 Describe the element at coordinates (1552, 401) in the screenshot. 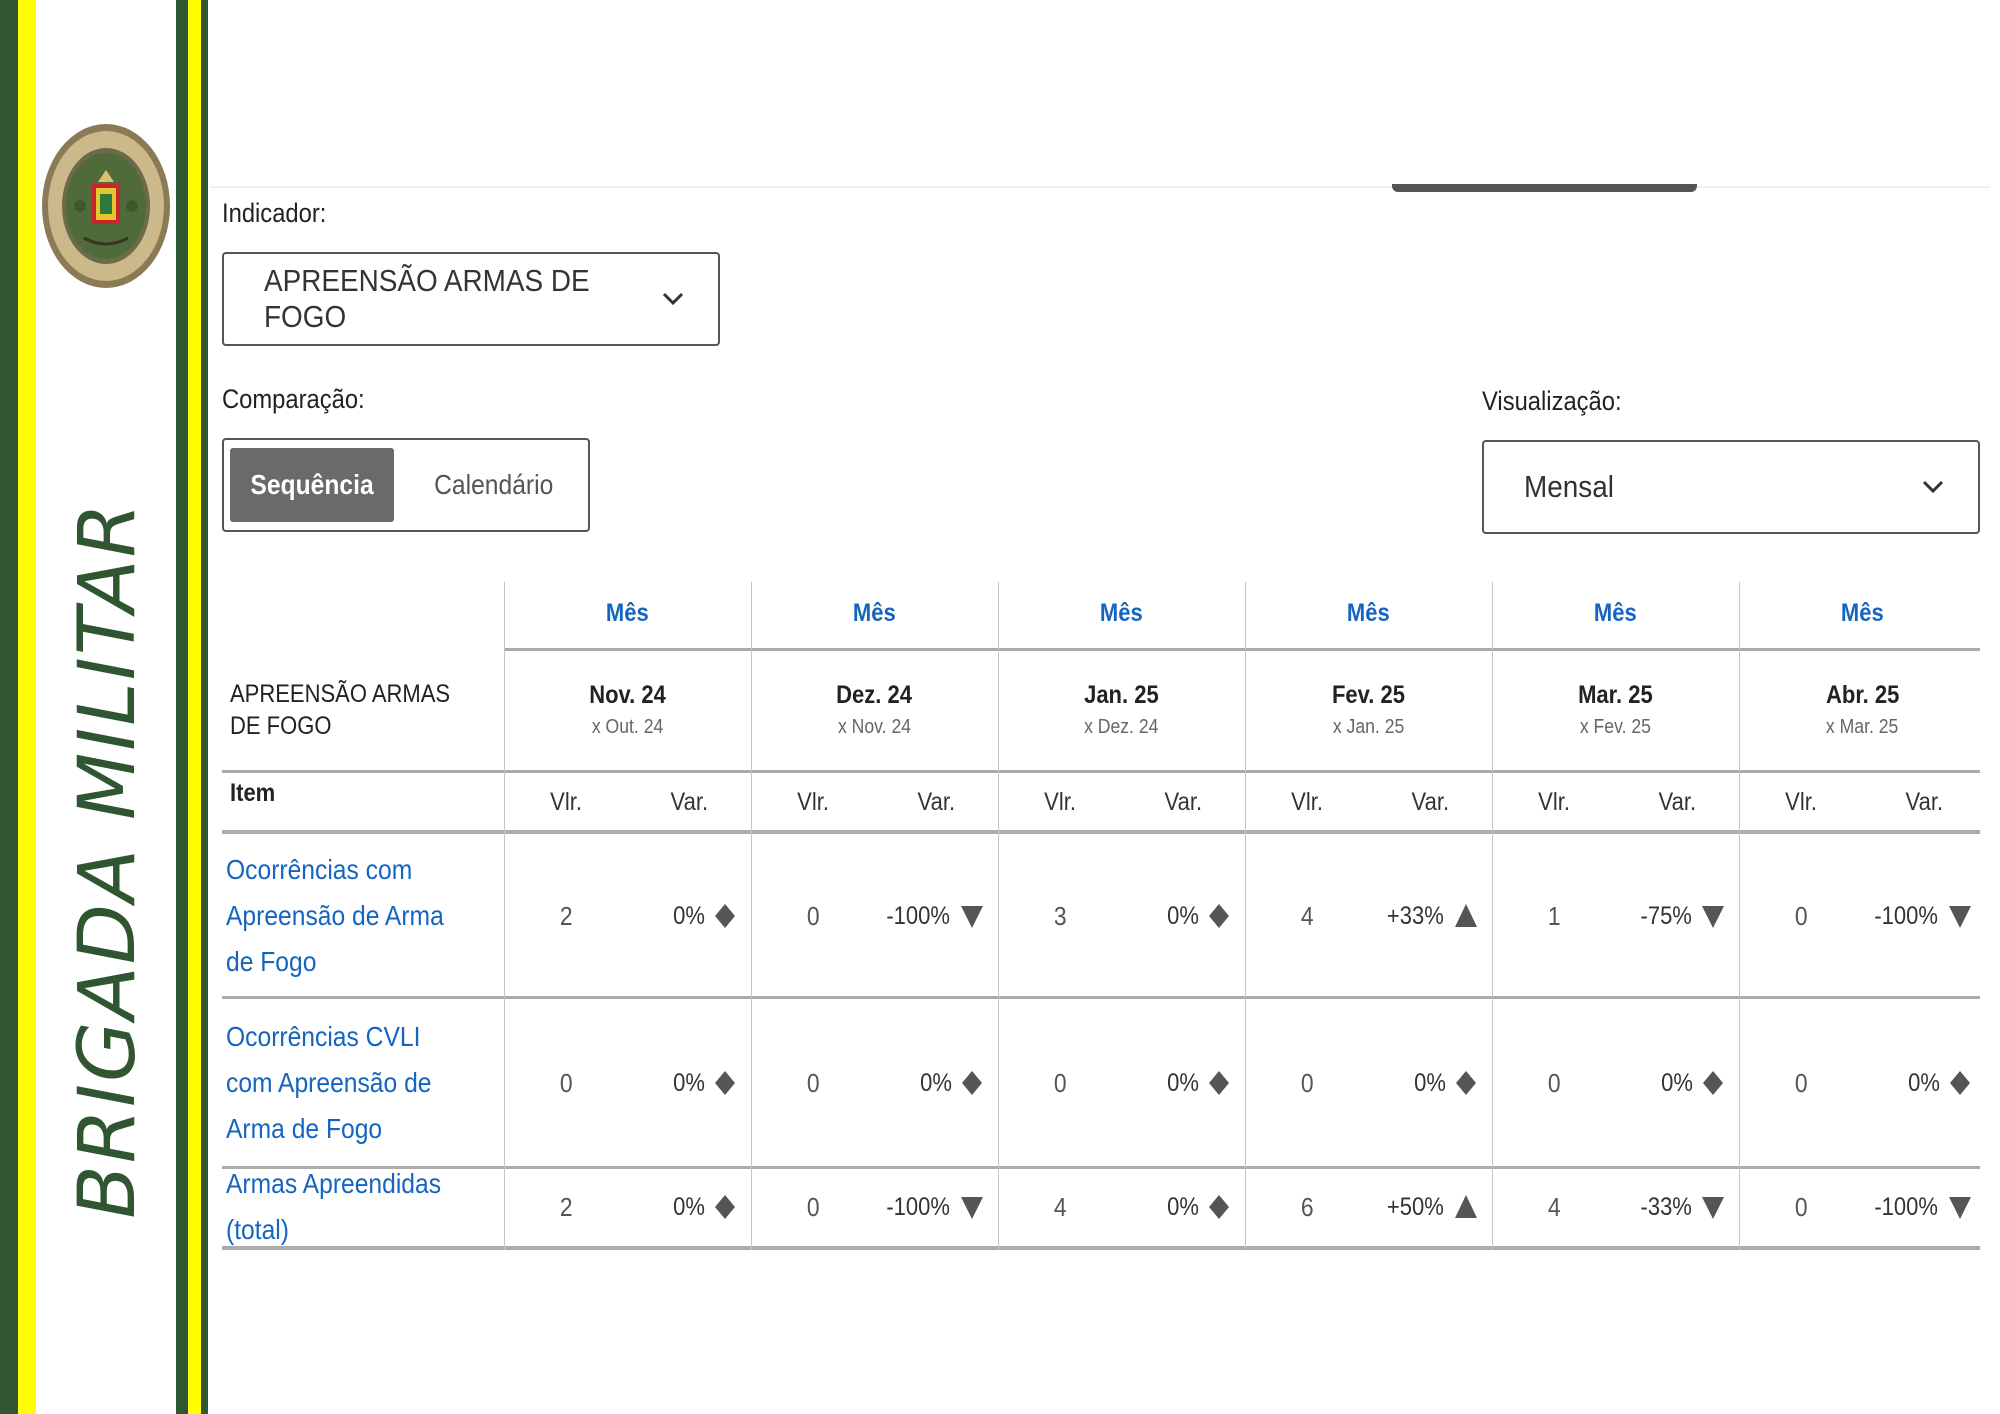

I see `visualizacao-label: Visualização:` at that location.